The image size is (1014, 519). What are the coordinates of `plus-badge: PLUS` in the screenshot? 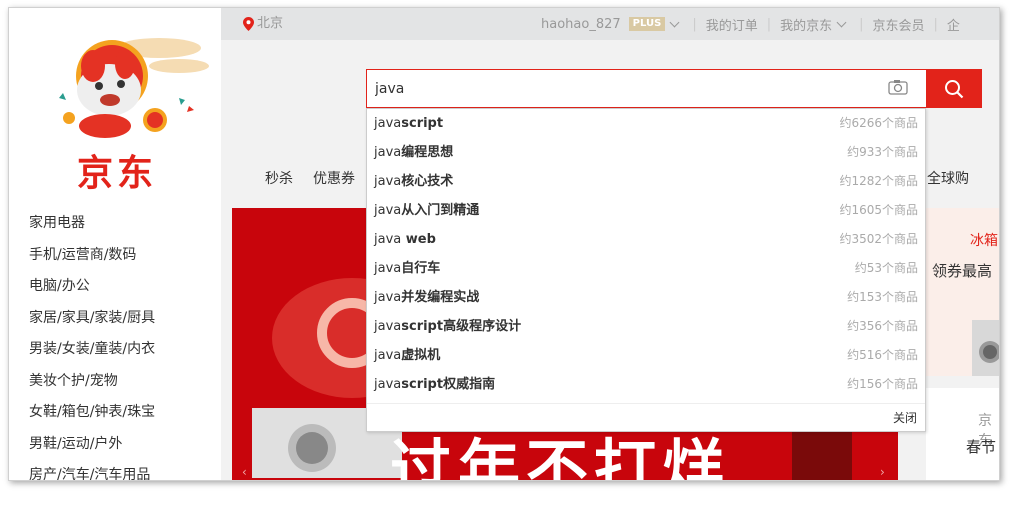 It's located at (647, 24).